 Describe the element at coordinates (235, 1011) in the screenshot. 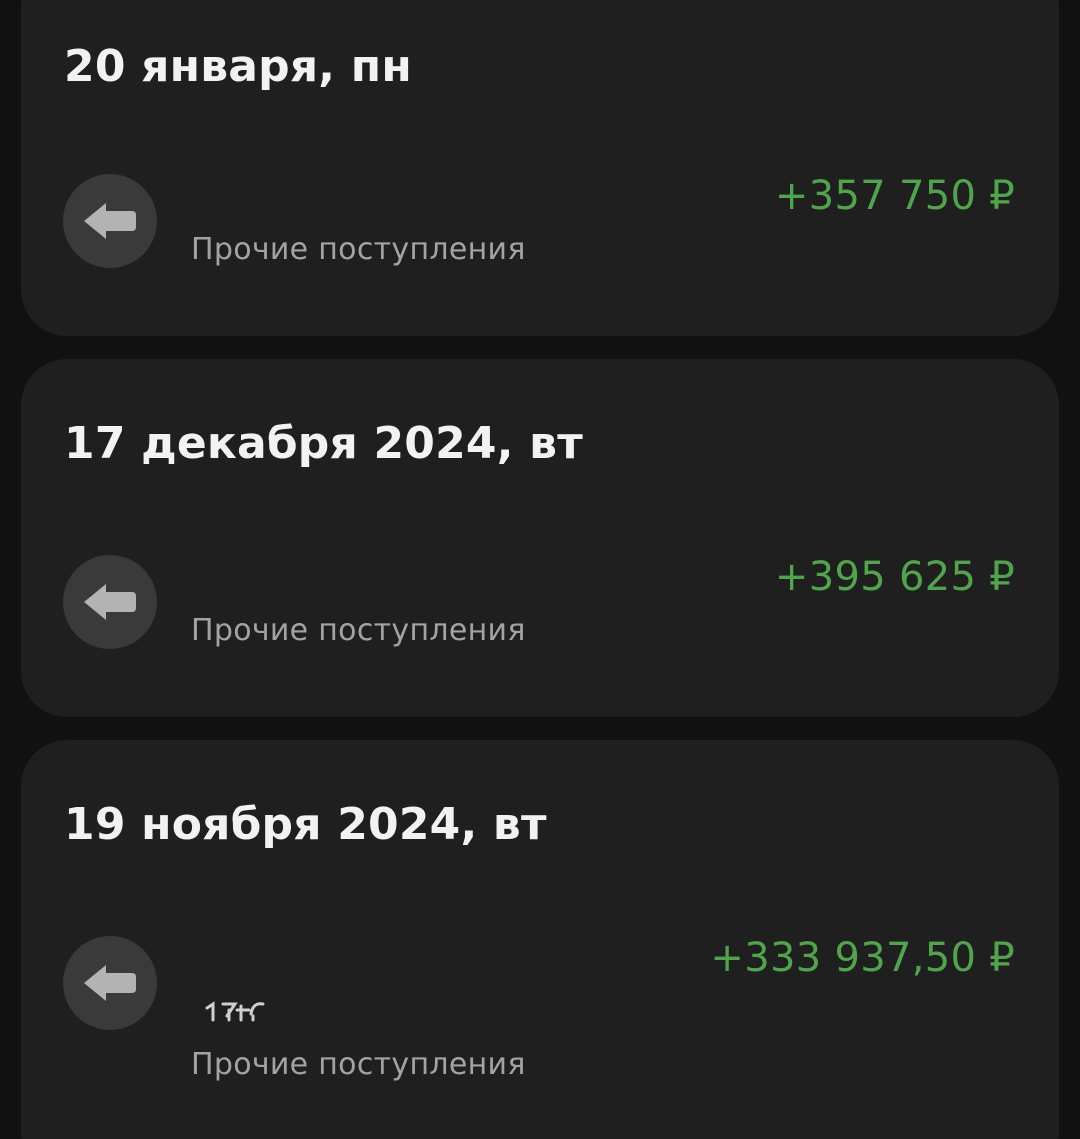

I see `redacted-text-scribble` at that location.